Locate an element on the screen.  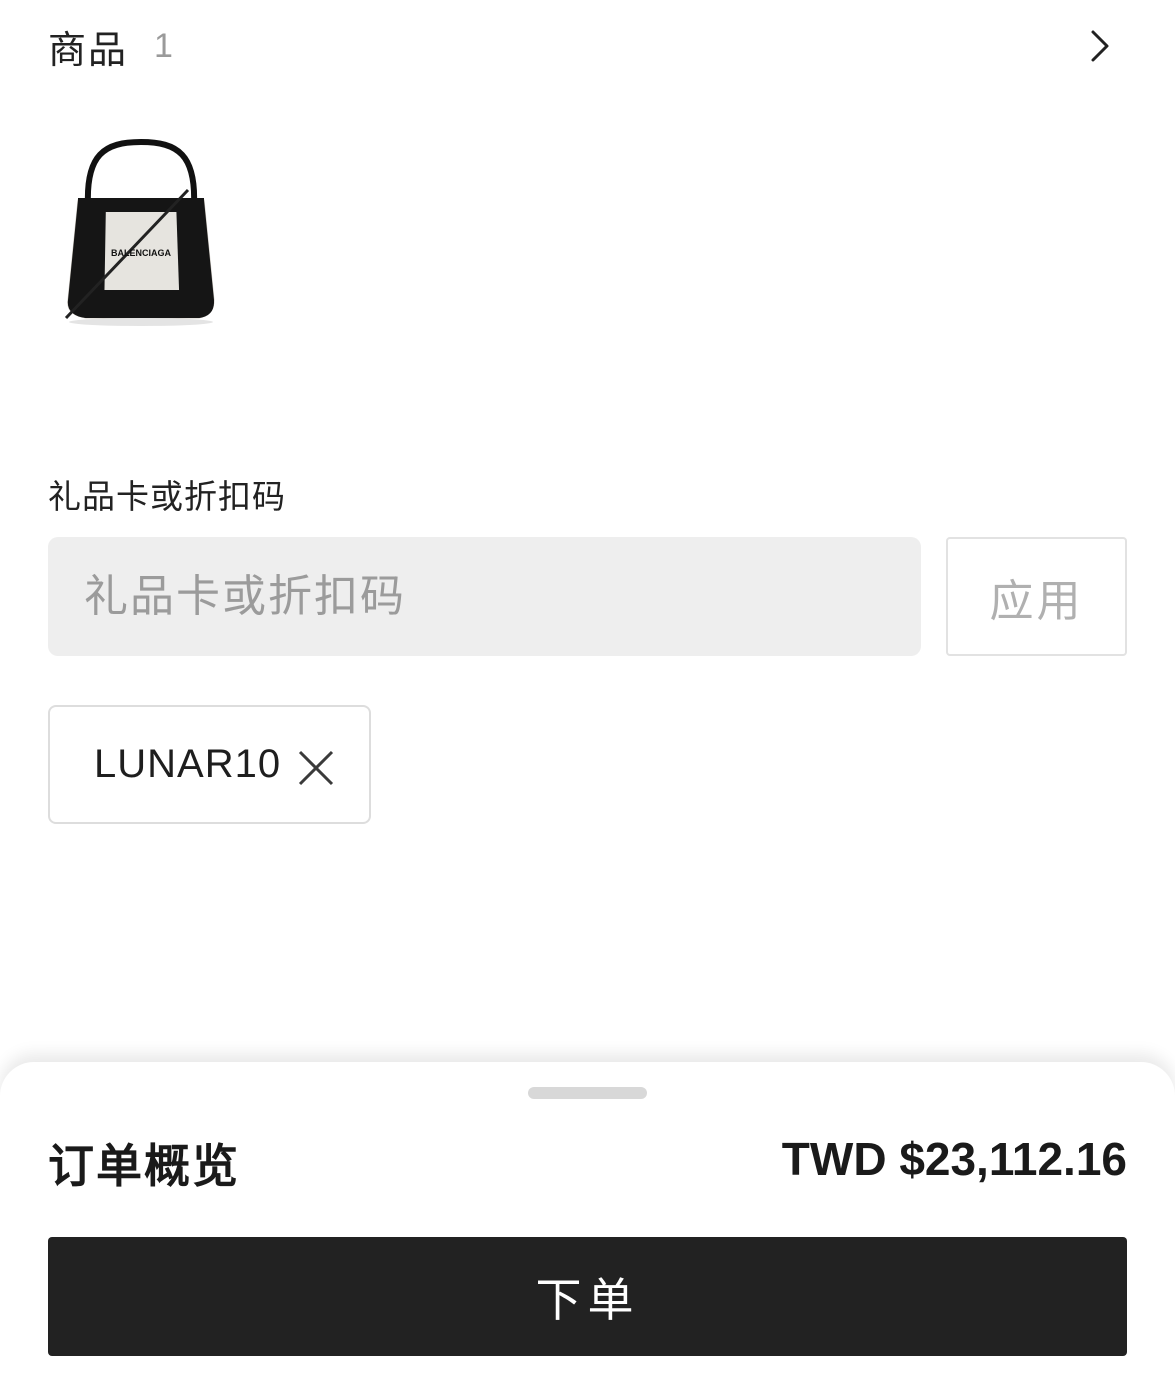
applied-promo-chip: LUNAR10 is located at coordinates (209, 764).